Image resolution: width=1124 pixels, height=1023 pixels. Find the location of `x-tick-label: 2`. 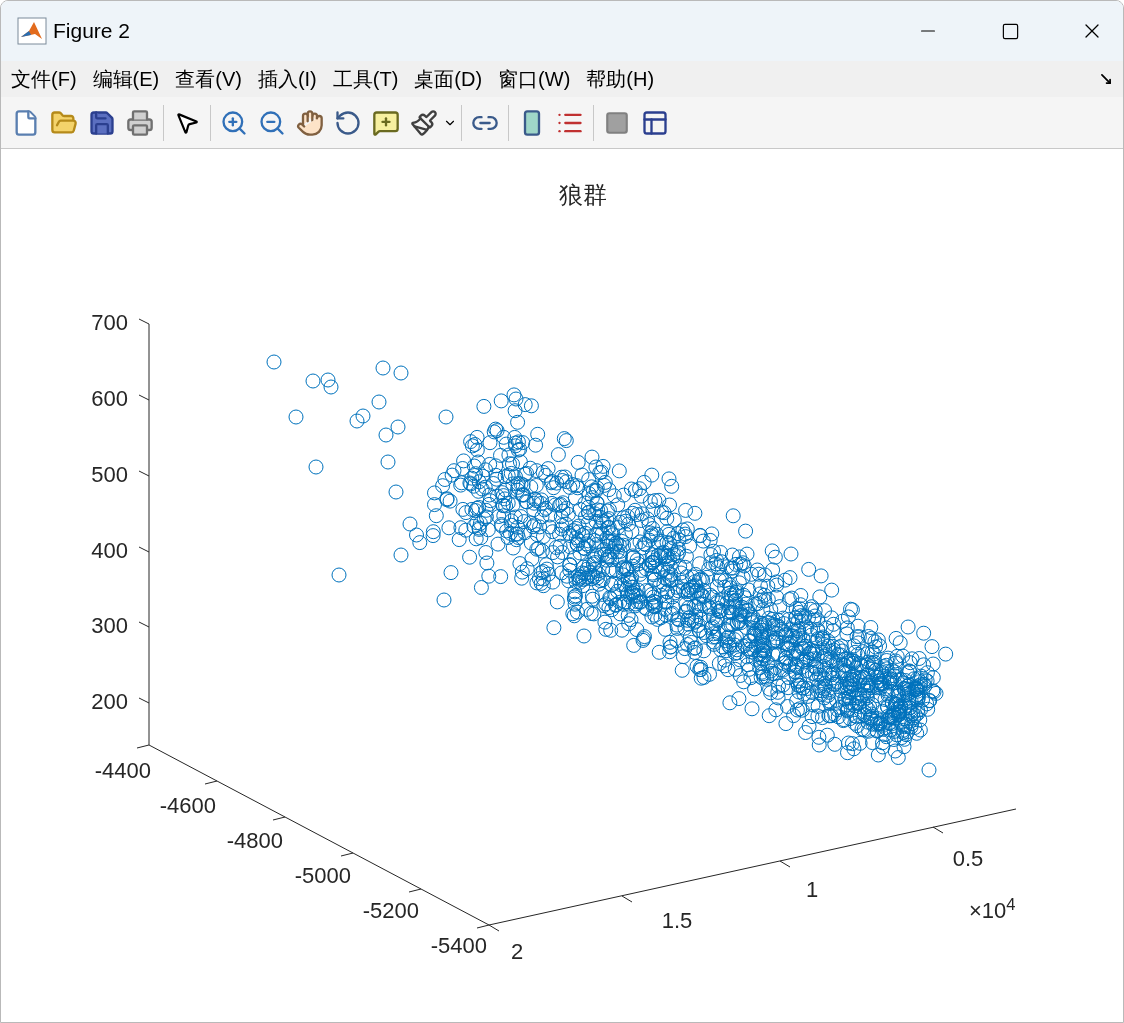

x-tick-label: 2 is located at coordinates (517, 951).